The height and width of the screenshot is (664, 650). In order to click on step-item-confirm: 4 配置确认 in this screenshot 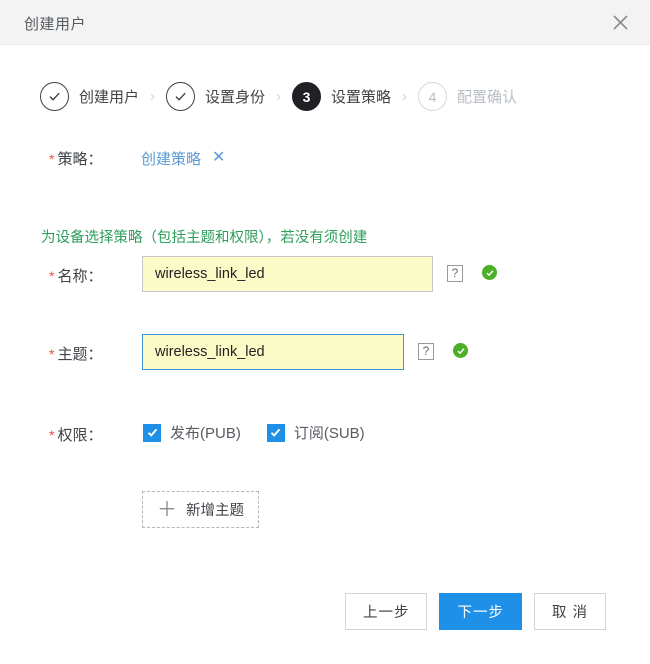, I will do `click(467, 96)`.